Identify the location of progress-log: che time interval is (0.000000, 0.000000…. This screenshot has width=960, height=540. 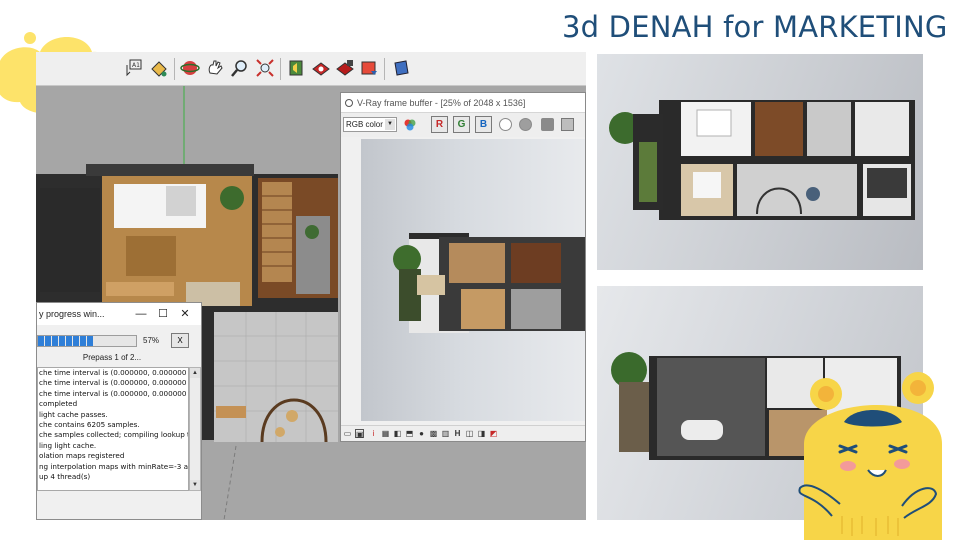
(113, 429).